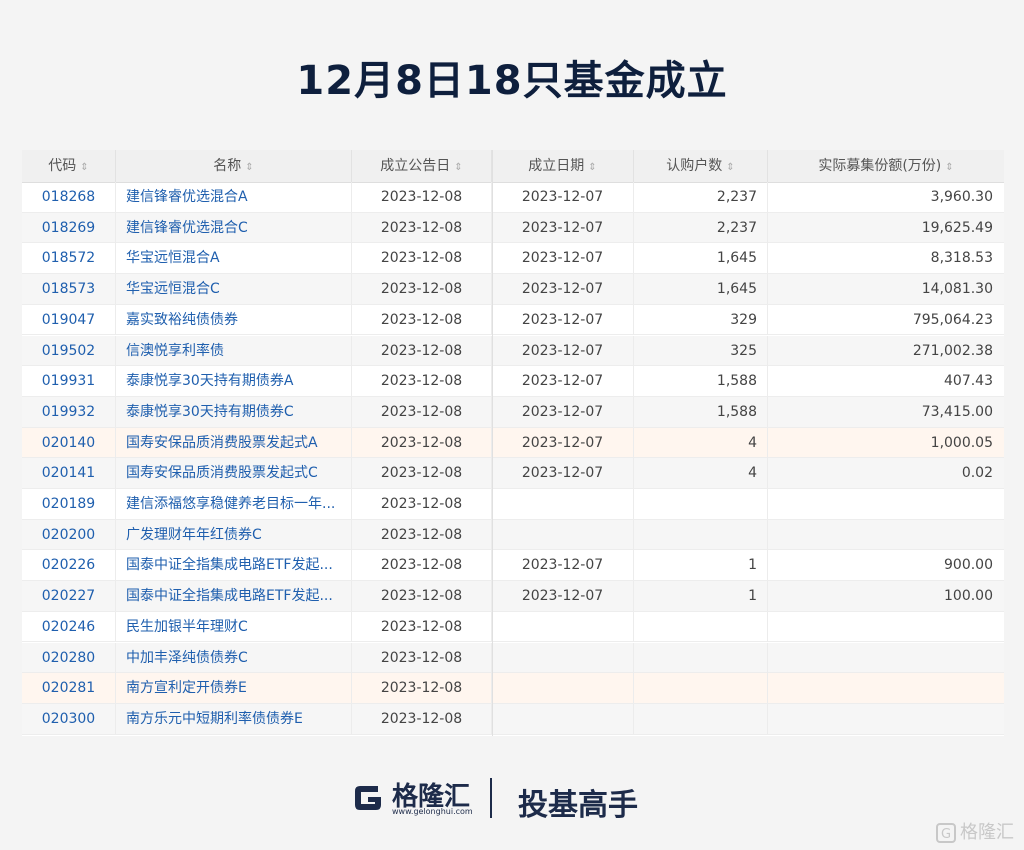 The width and height of the screenshot is (1024, 850). What do you see at coordinates (234, 350) in the screenshot?
I see `fund-name-link: 信澳悦享利率债` at bounding box center [234, 350].